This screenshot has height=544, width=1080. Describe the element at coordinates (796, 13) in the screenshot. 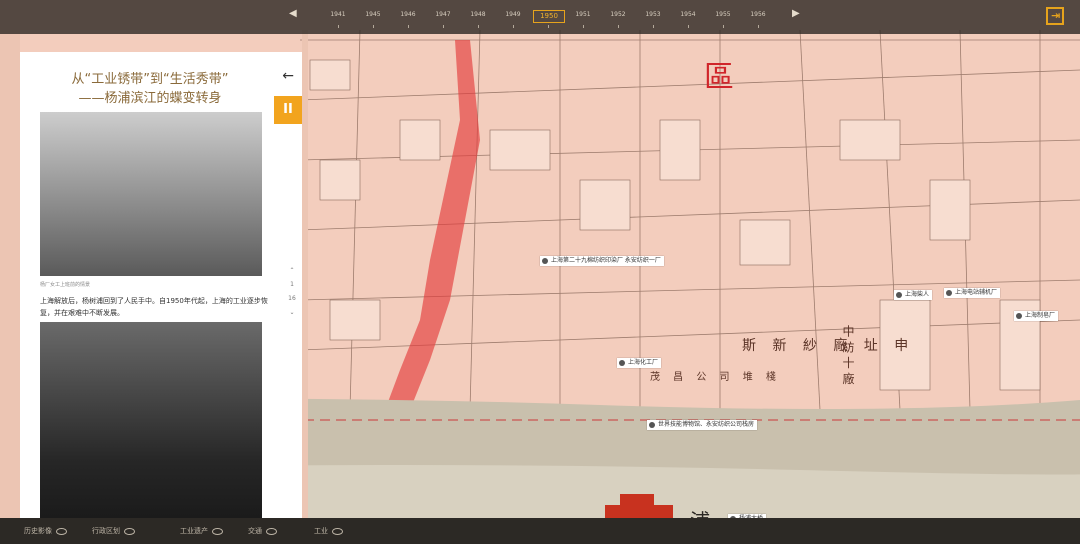

I see `chevron-right-icon: ▶` at that location.